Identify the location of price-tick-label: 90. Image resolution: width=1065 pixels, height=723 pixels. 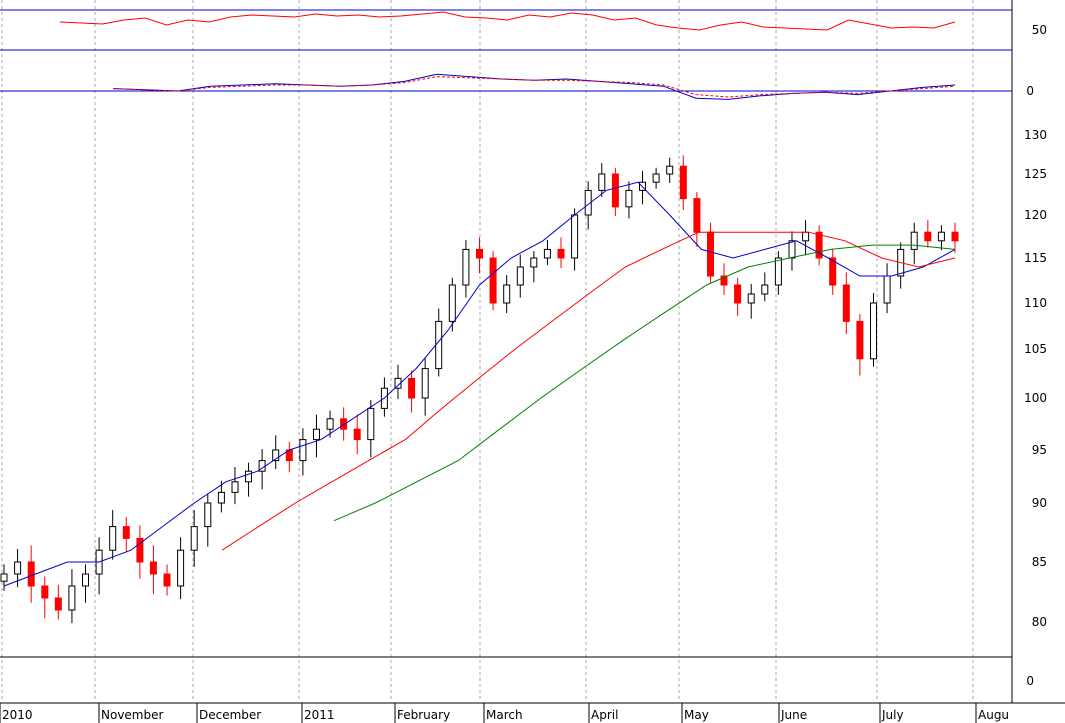
(1039, 503).